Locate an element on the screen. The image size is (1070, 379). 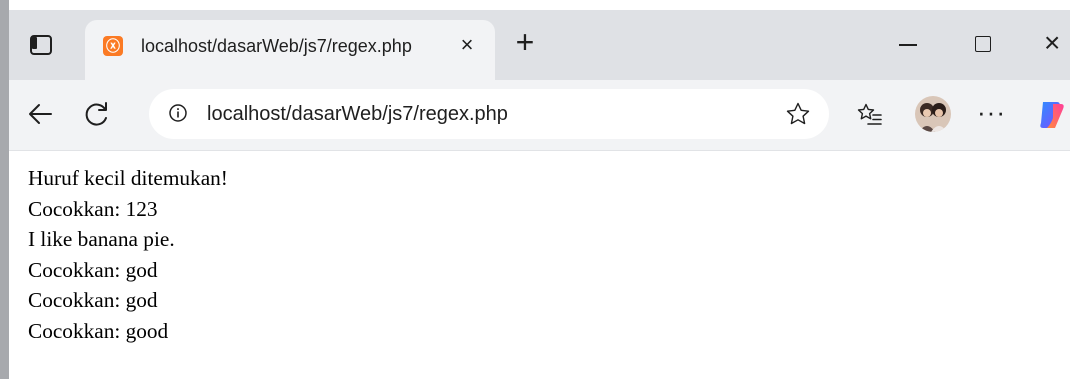
info-icon is located at coordinates (178, 113).